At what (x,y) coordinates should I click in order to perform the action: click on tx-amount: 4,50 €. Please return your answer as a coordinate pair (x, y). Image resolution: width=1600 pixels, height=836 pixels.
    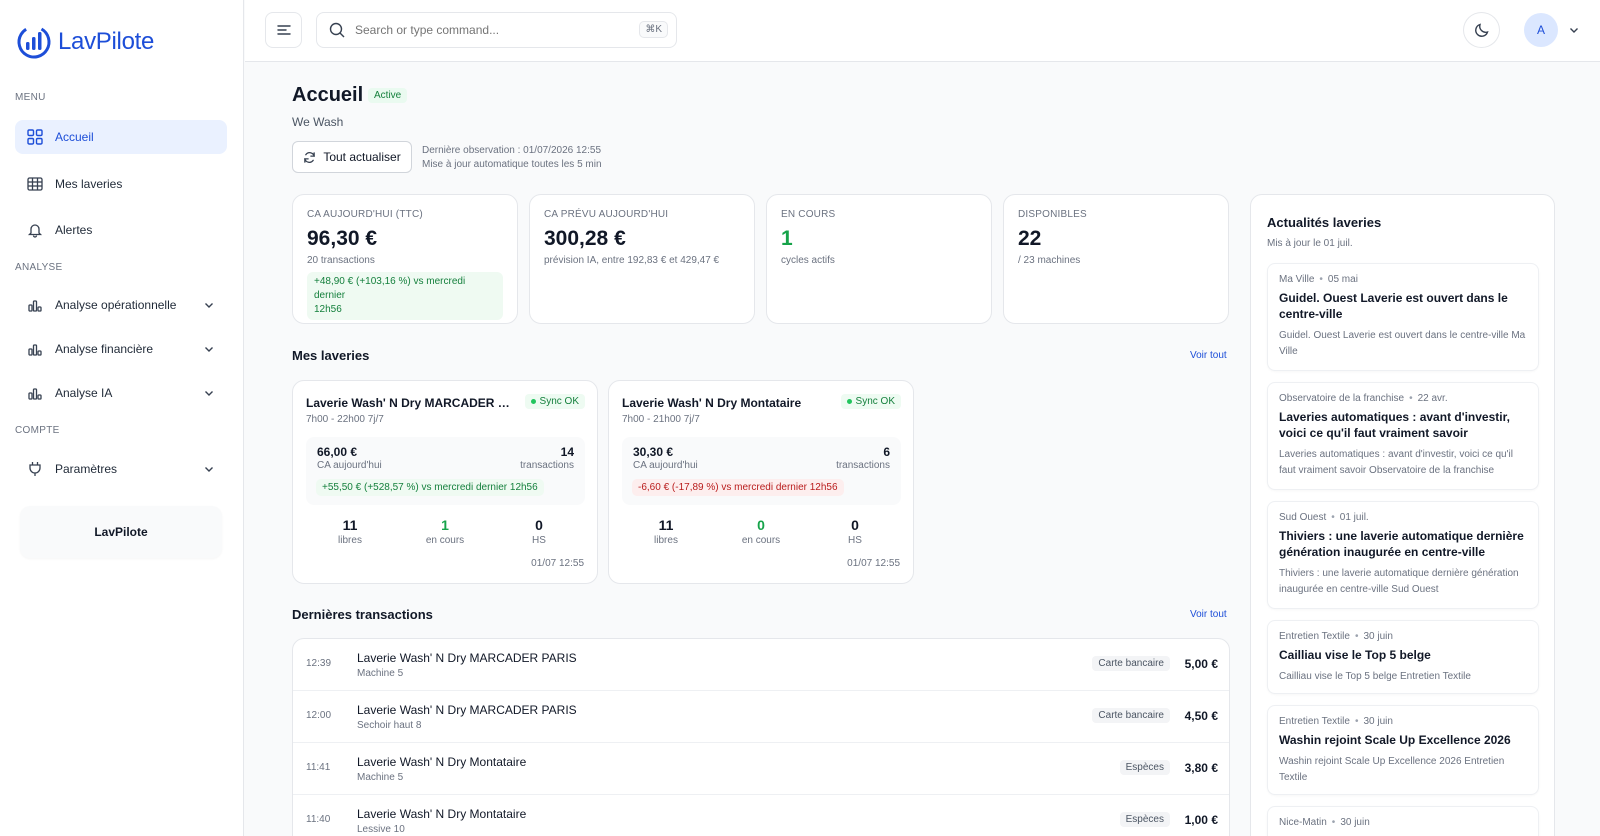
    Looking at the image, I should click on (1201, 716).